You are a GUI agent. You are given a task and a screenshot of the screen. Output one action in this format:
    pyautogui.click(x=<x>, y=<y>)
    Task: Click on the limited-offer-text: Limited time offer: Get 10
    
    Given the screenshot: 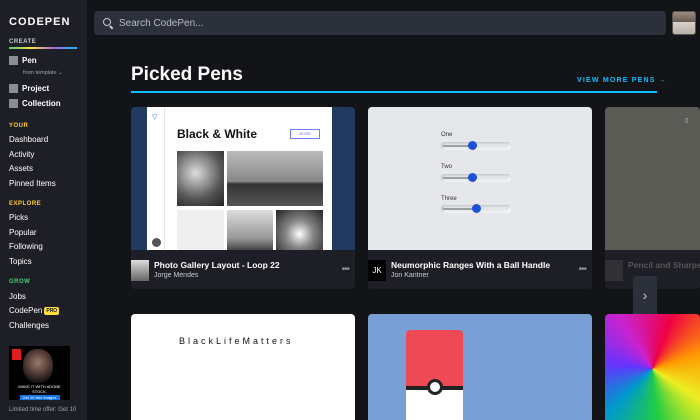 What is the action you would take?
    pyautogui.click(x=44, y=410)
    